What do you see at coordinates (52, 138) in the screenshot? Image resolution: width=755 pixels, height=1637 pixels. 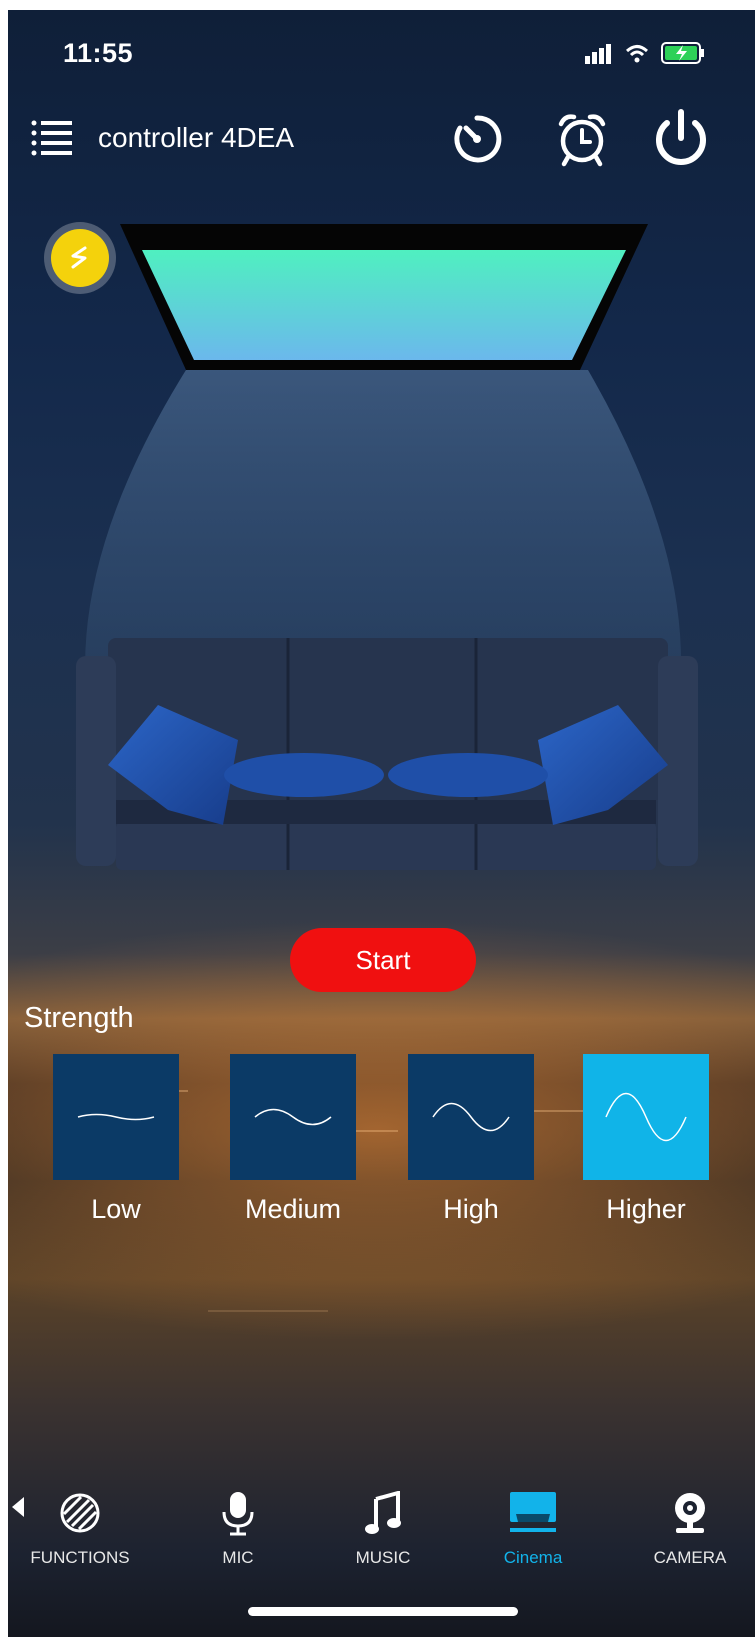 I see `menu-list-icon` at bounding box center [52, 138].